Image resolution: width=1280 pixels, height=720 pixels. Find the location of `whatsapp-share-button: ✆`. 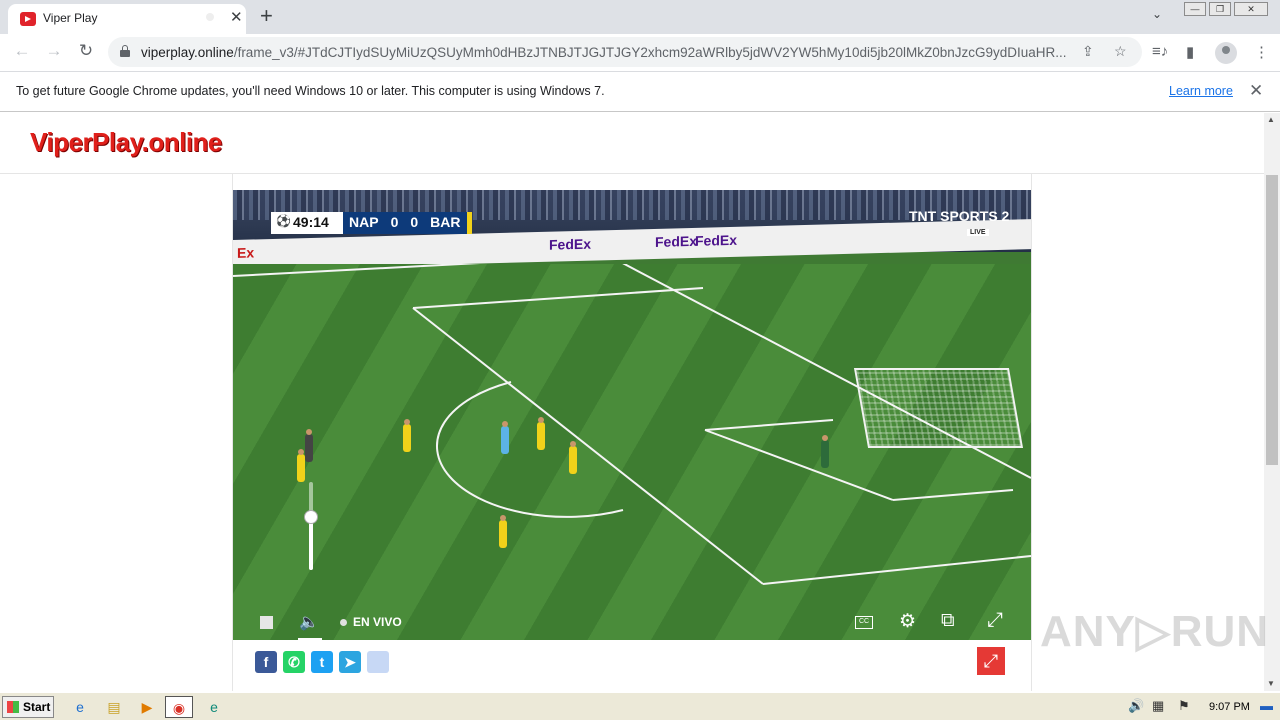

whatsapp-share-button: ✆ is located at coordinates (294, 662).